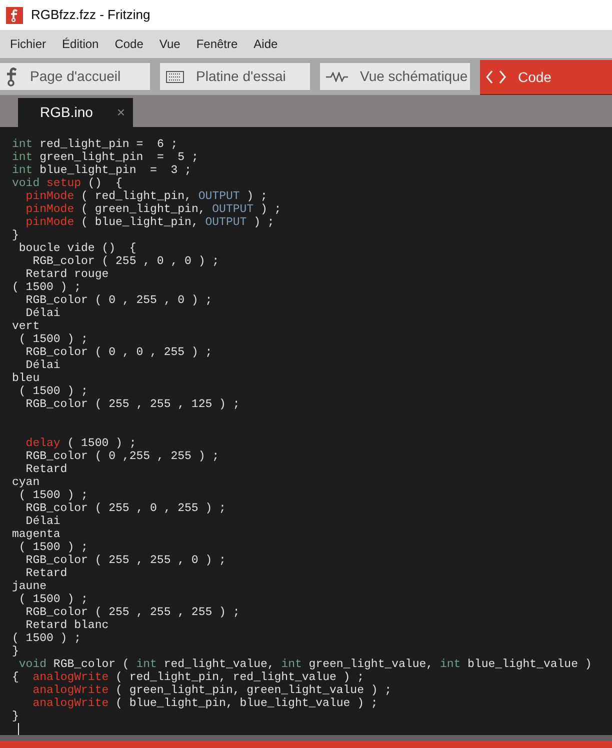 The image size is (612, 748). What do you see at coordinates (77, 248) in the screenshot?
I see `code-line: boucle vide () {` at bounding box center [77, 248].